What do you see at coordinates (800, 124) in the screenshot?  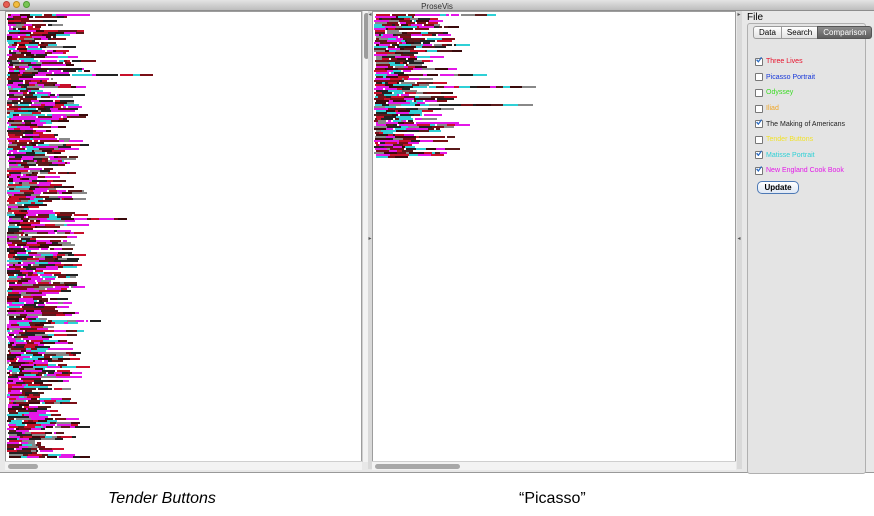 I see `comparison-item: The Making of Americans` at bounding box center [800, 124].